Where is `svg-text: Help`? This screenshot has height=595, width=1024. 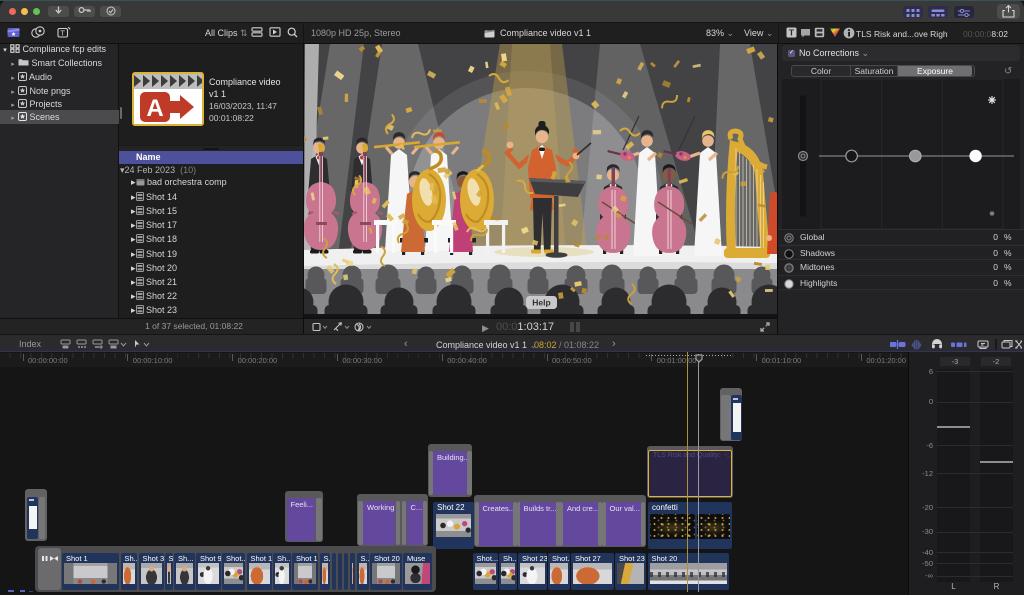
svg-text: Help is located at coordinates (541, 303).